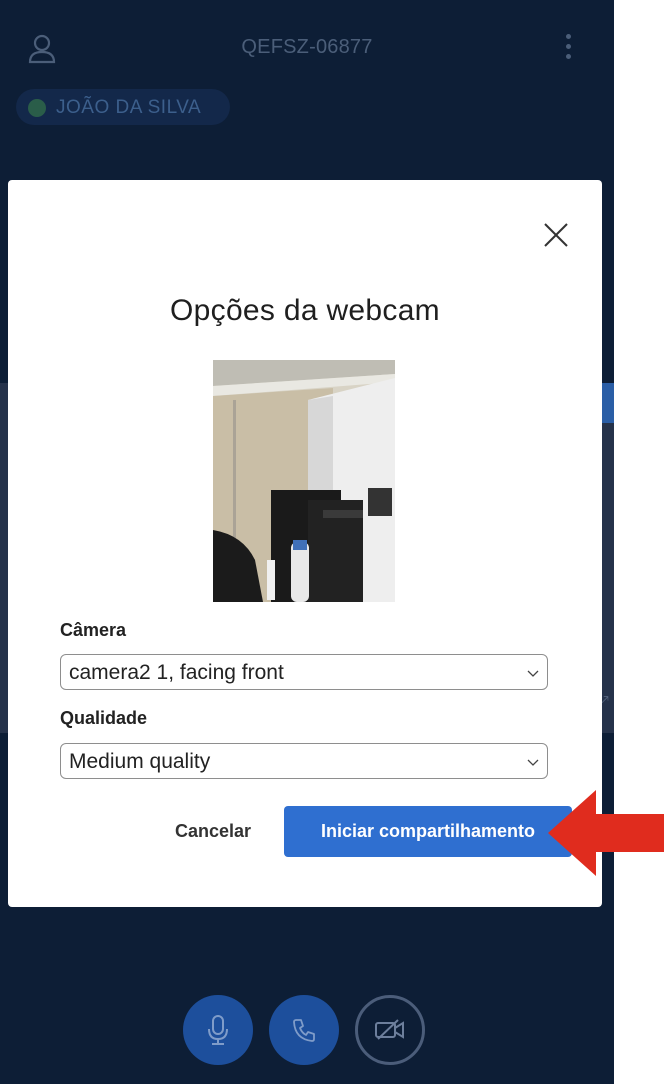 The width and height of the screenshot is (664, 1084). Describe the element at coordinates (304, 672) in the screenshot. I see `camera-select: camera2 1, facing front` at that location.